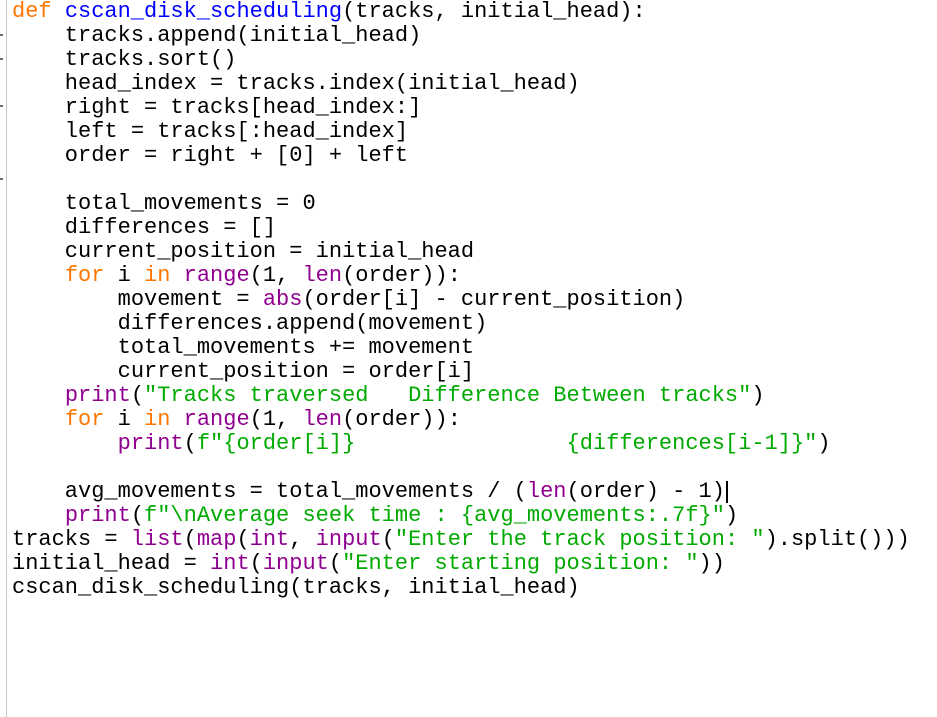 The width and height of the screenshot is (937, 717). What do you see at coordinates (250, 323) in the screenshot?
I see `code-token: differences.append(movement)` at bounding box center [250, 323].